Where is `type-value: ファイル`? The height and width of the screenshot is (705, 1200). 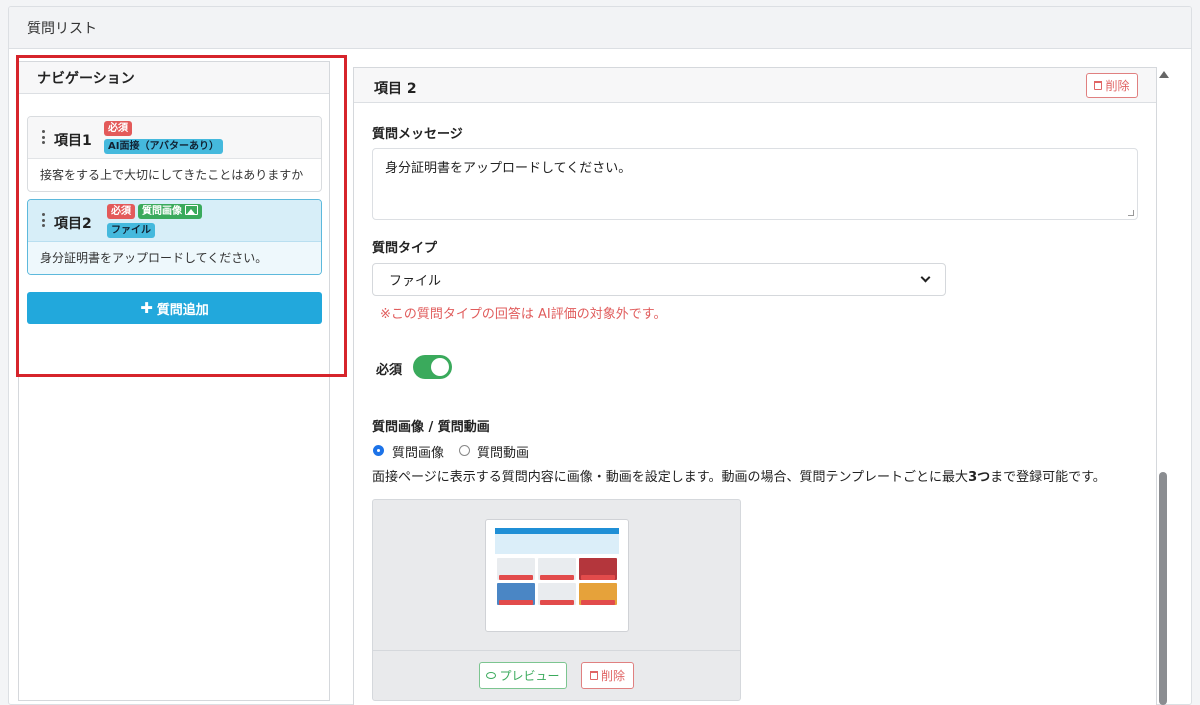
type-value: ファイル is located at coordinates (415, 281).